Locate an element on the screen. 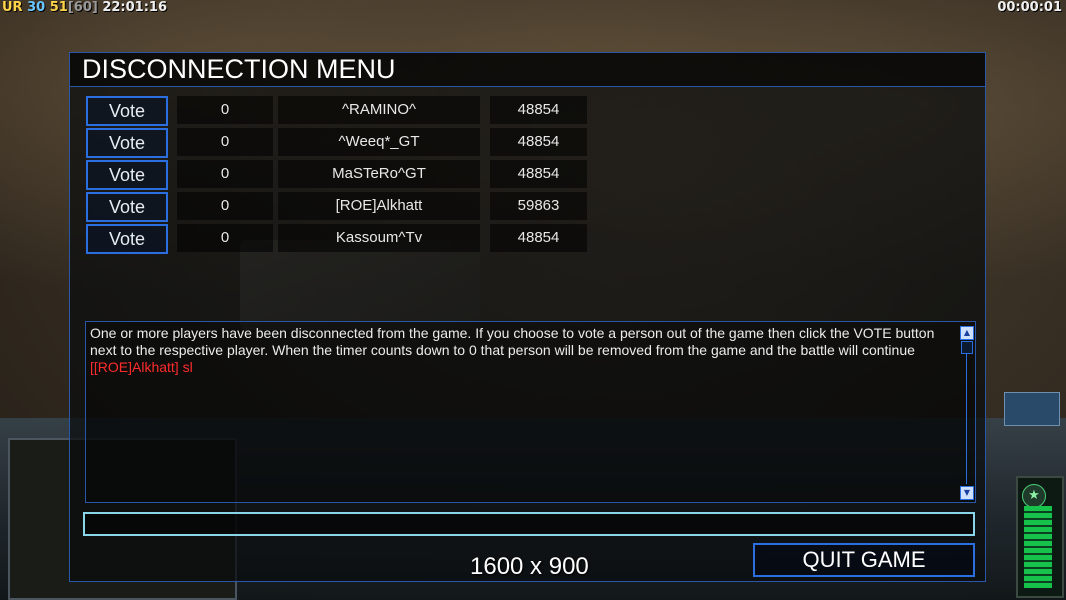  stat-c: [60] is located at coordinates (82, 7).